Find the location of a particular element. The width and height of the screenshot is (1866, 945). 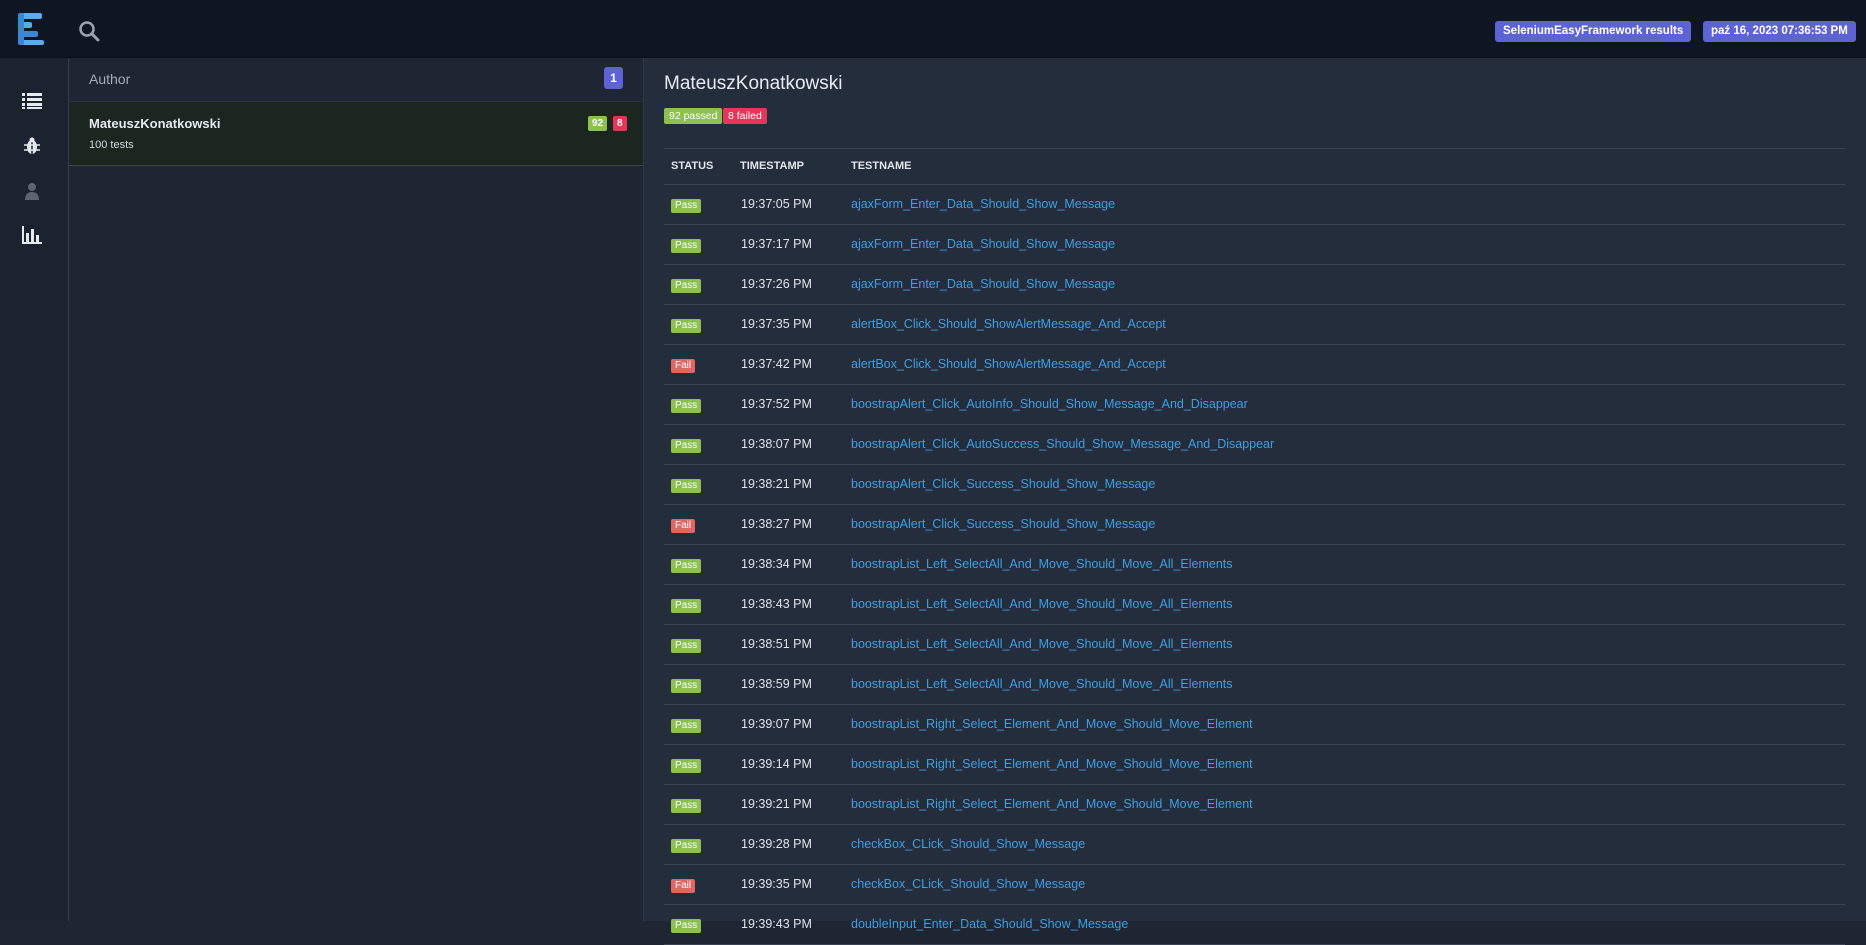

extent-logo-icon is located at coordinates (35, 29).